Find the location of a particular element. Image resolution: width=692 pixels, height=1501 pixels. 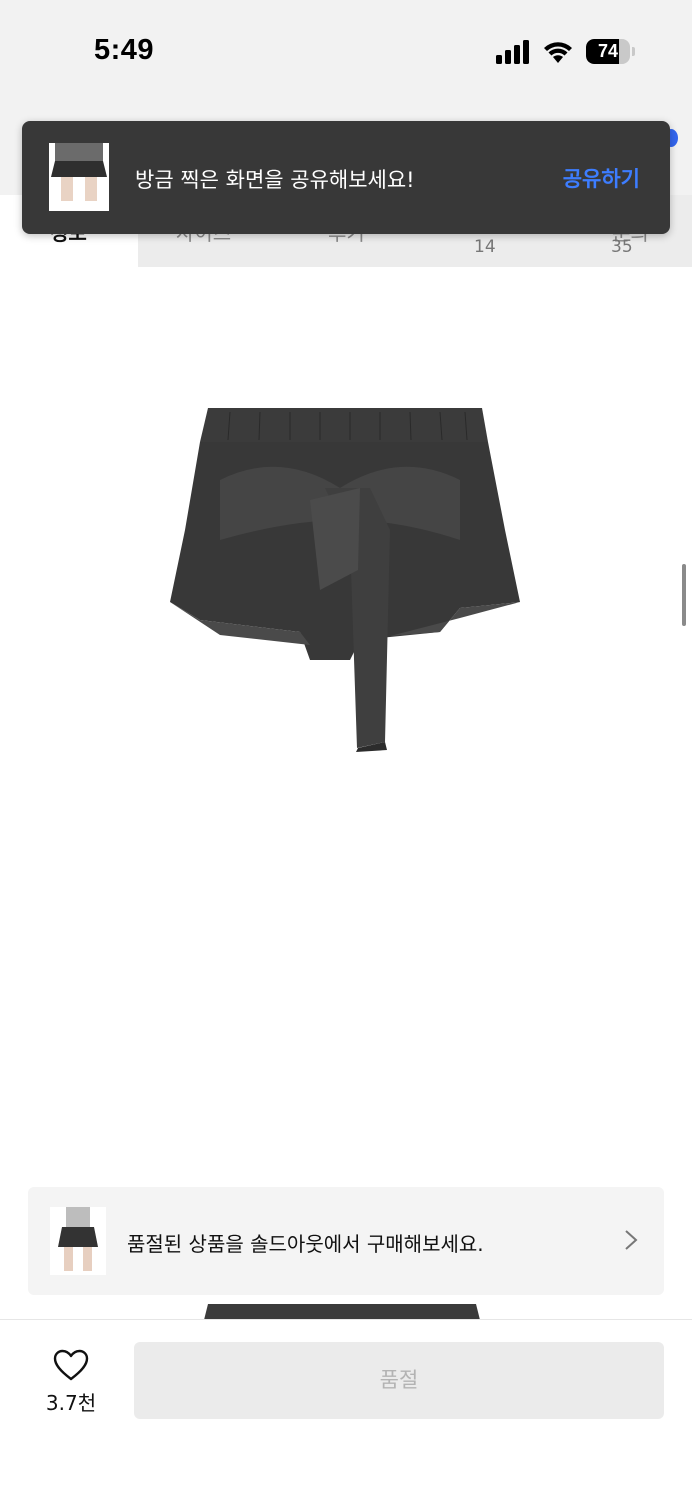

status-time: 5:49 is located at coordinates (124, 50).